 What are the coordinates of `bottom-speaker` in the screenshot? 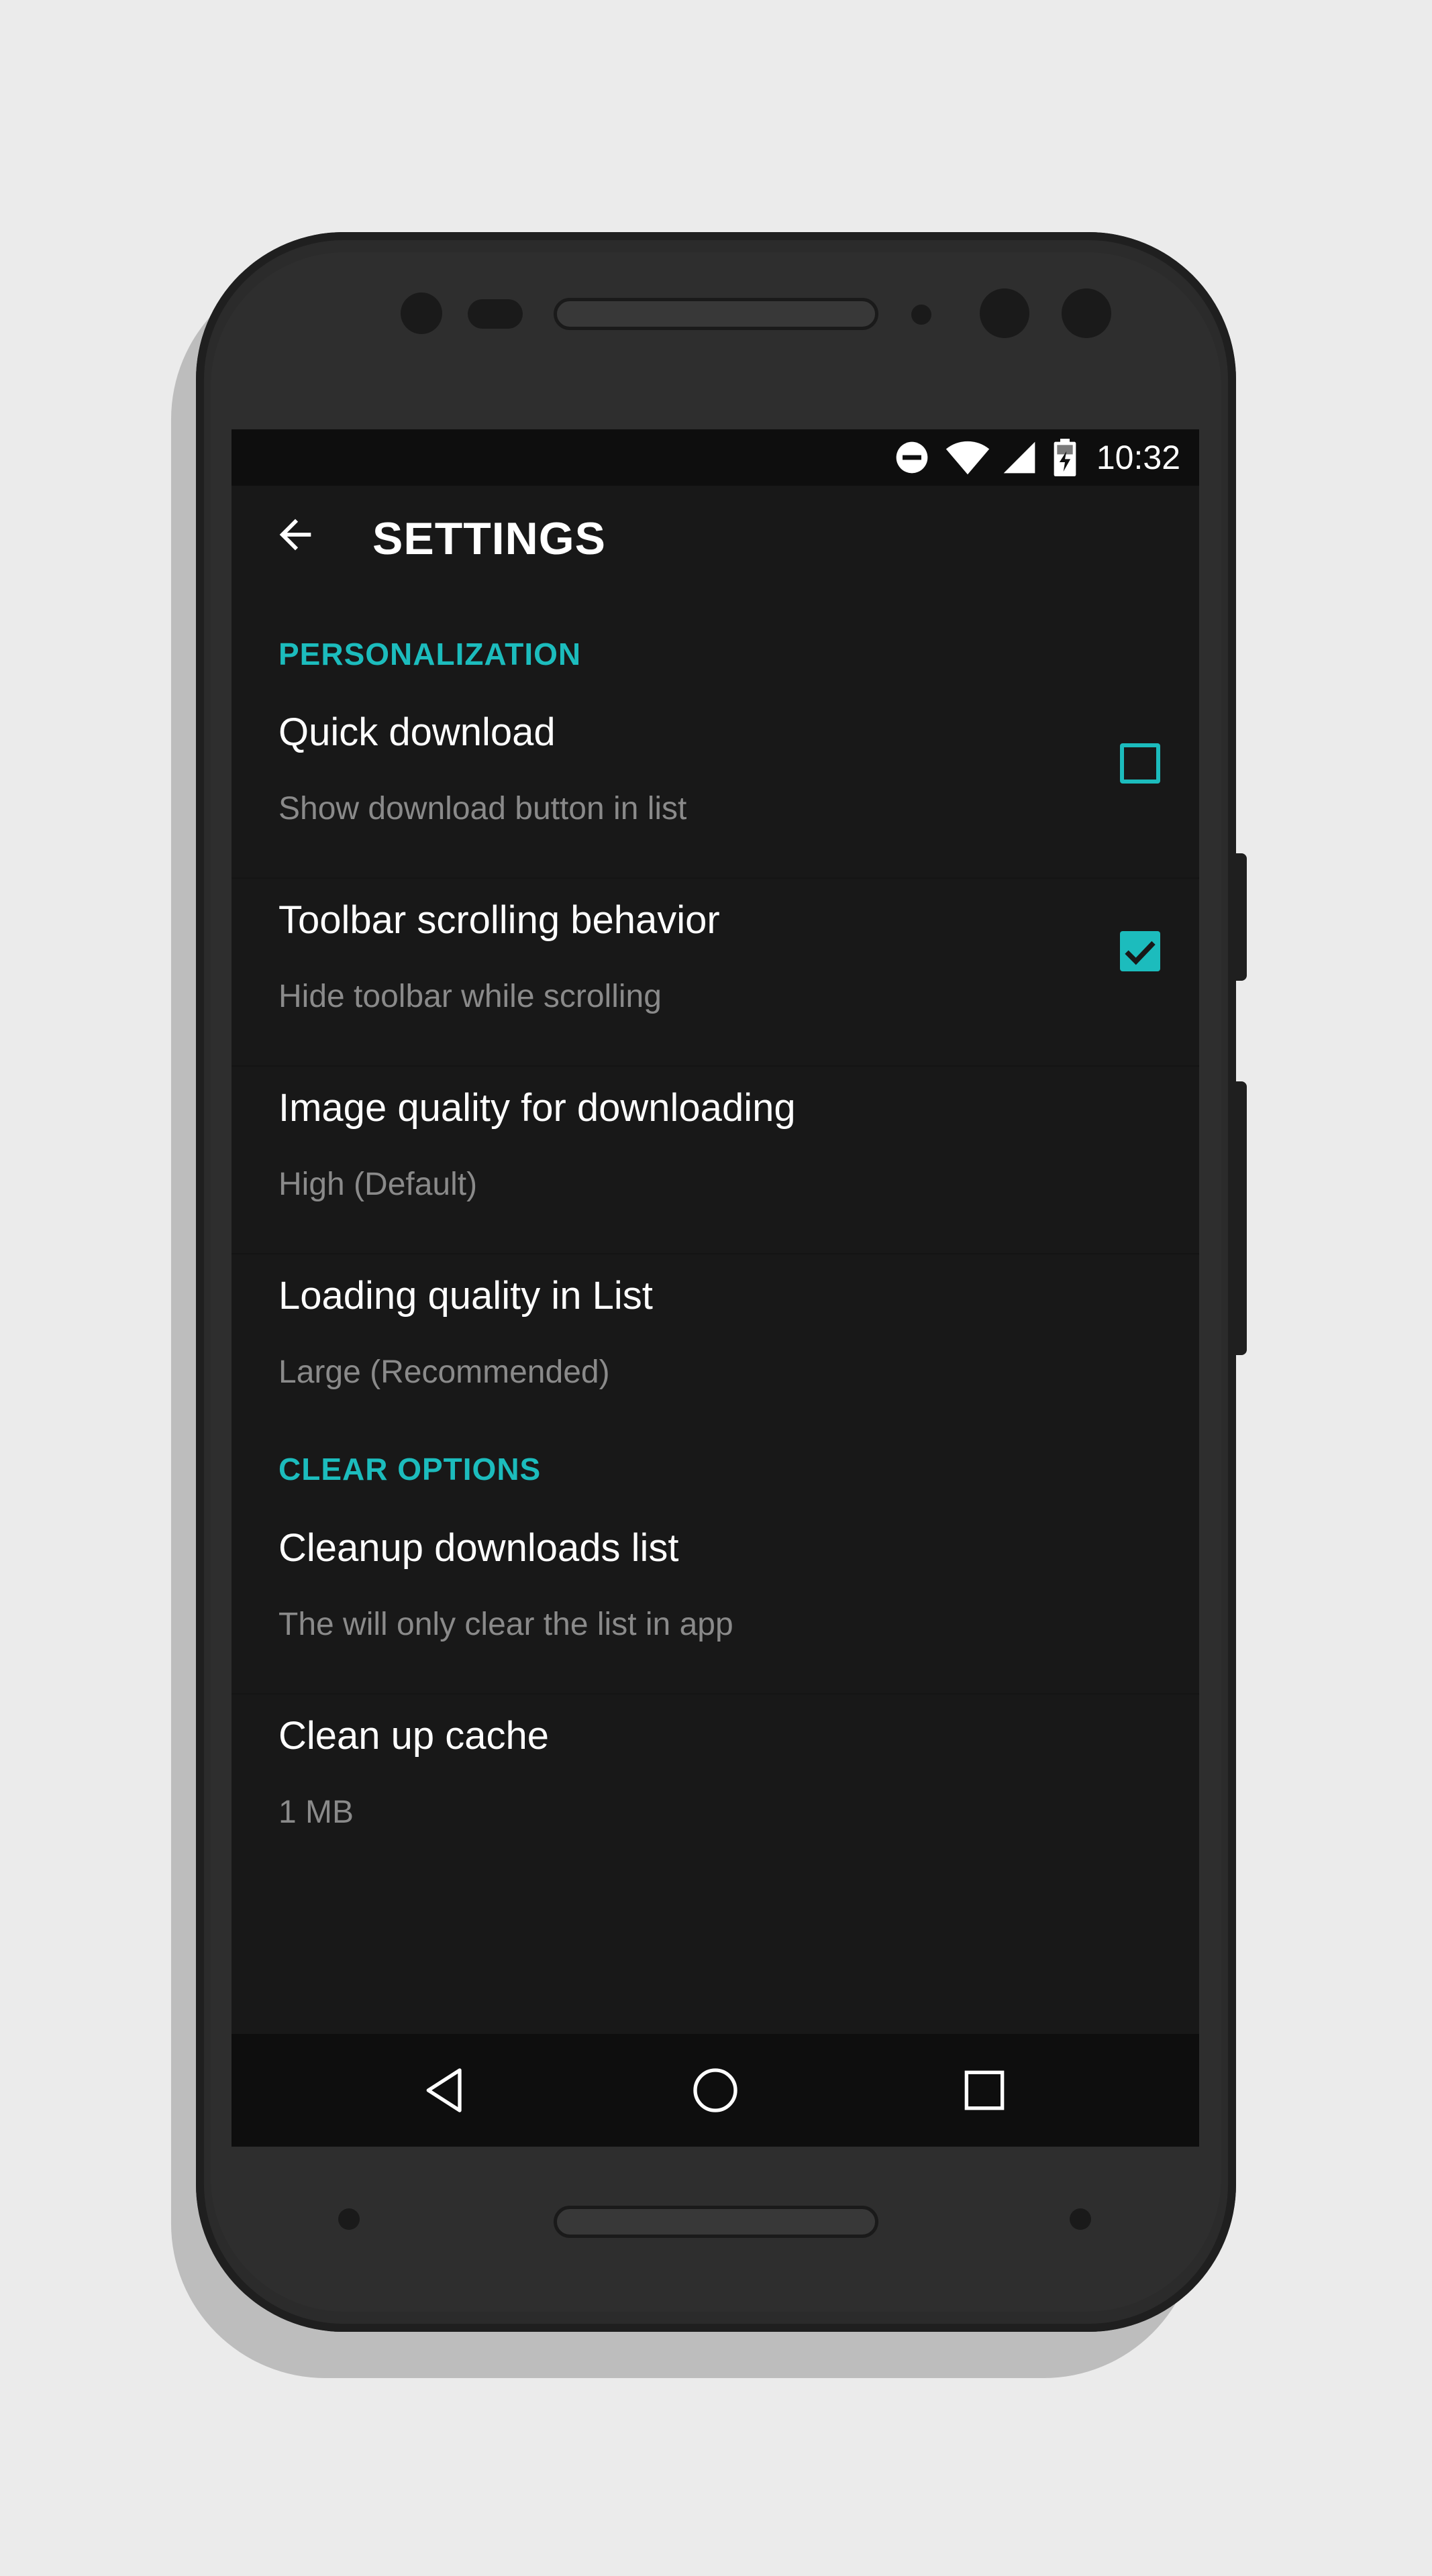 It's located at (716, 2222).